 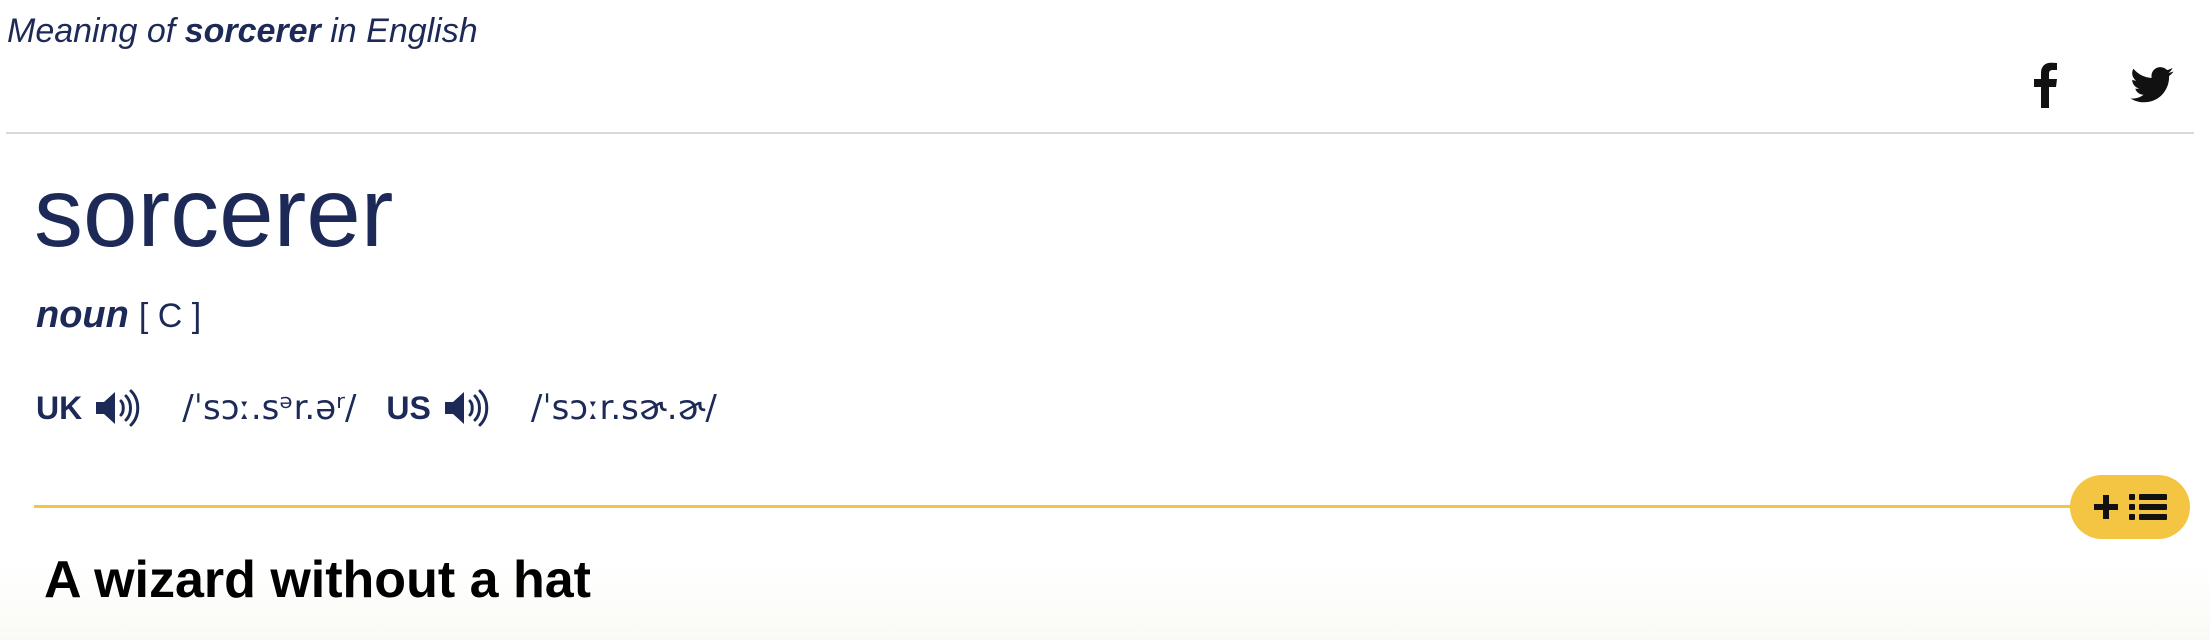 I want to click on heading-headword: sorcerer, so click(x=252, y=31).